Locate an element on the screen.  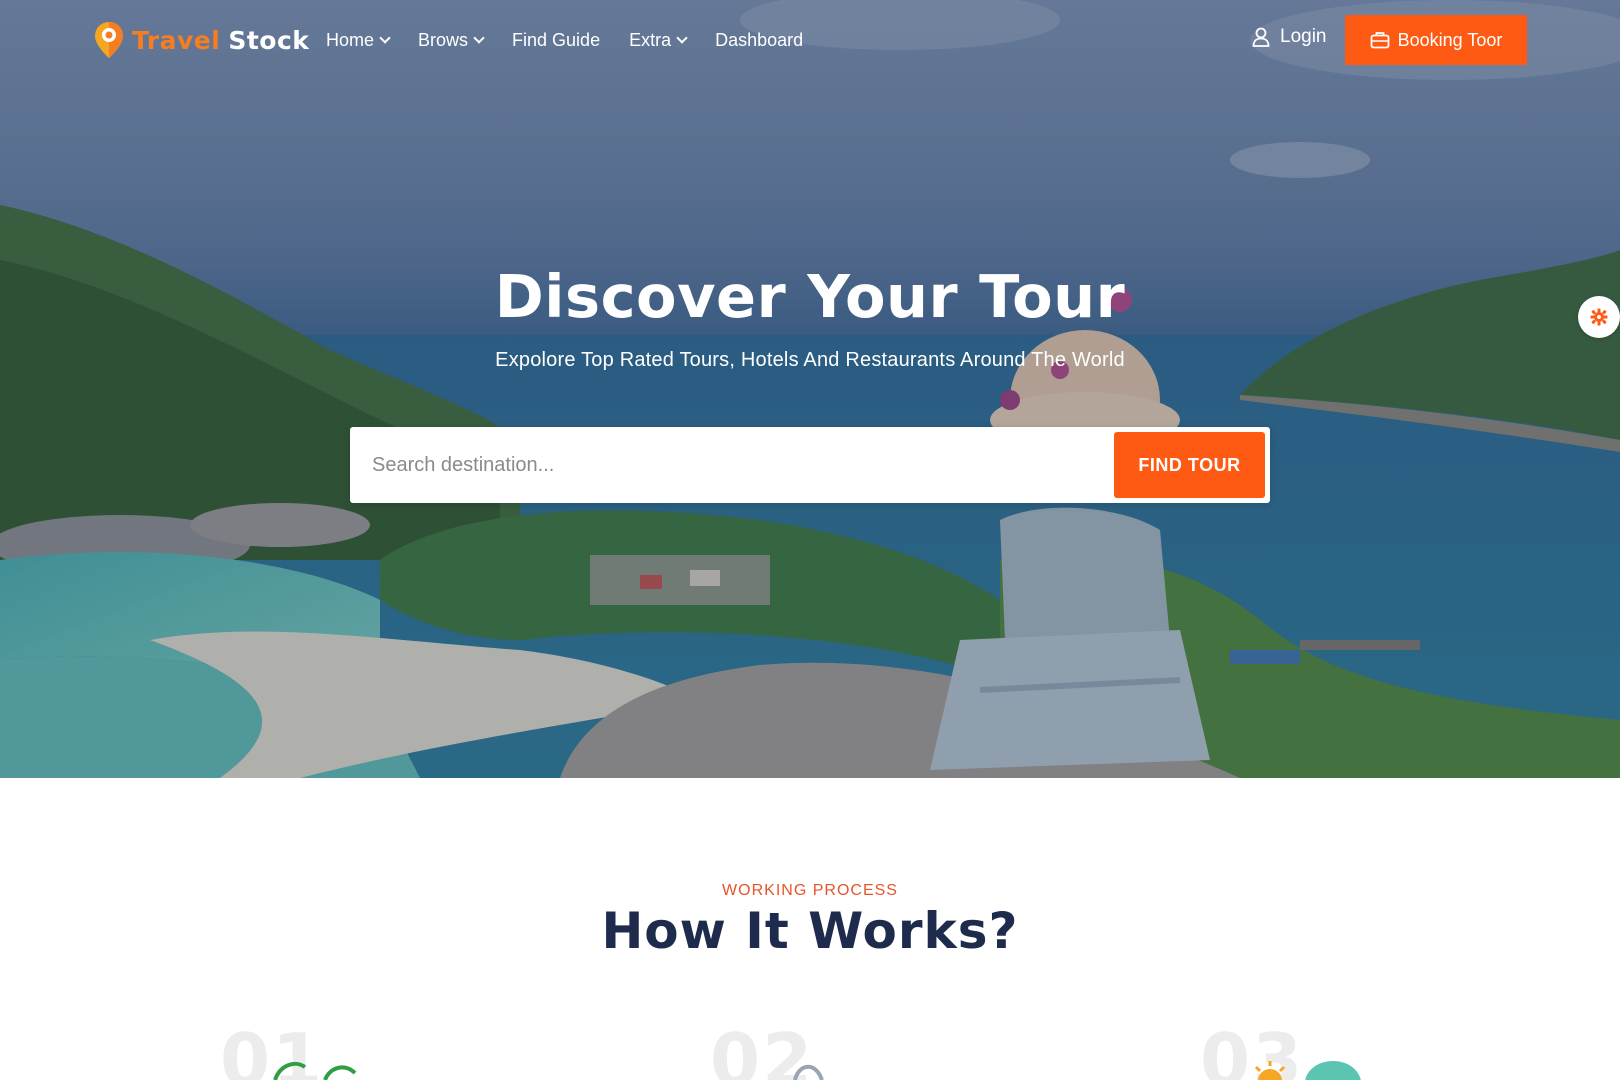
search-destination-input is located at coordinates (742, 465).